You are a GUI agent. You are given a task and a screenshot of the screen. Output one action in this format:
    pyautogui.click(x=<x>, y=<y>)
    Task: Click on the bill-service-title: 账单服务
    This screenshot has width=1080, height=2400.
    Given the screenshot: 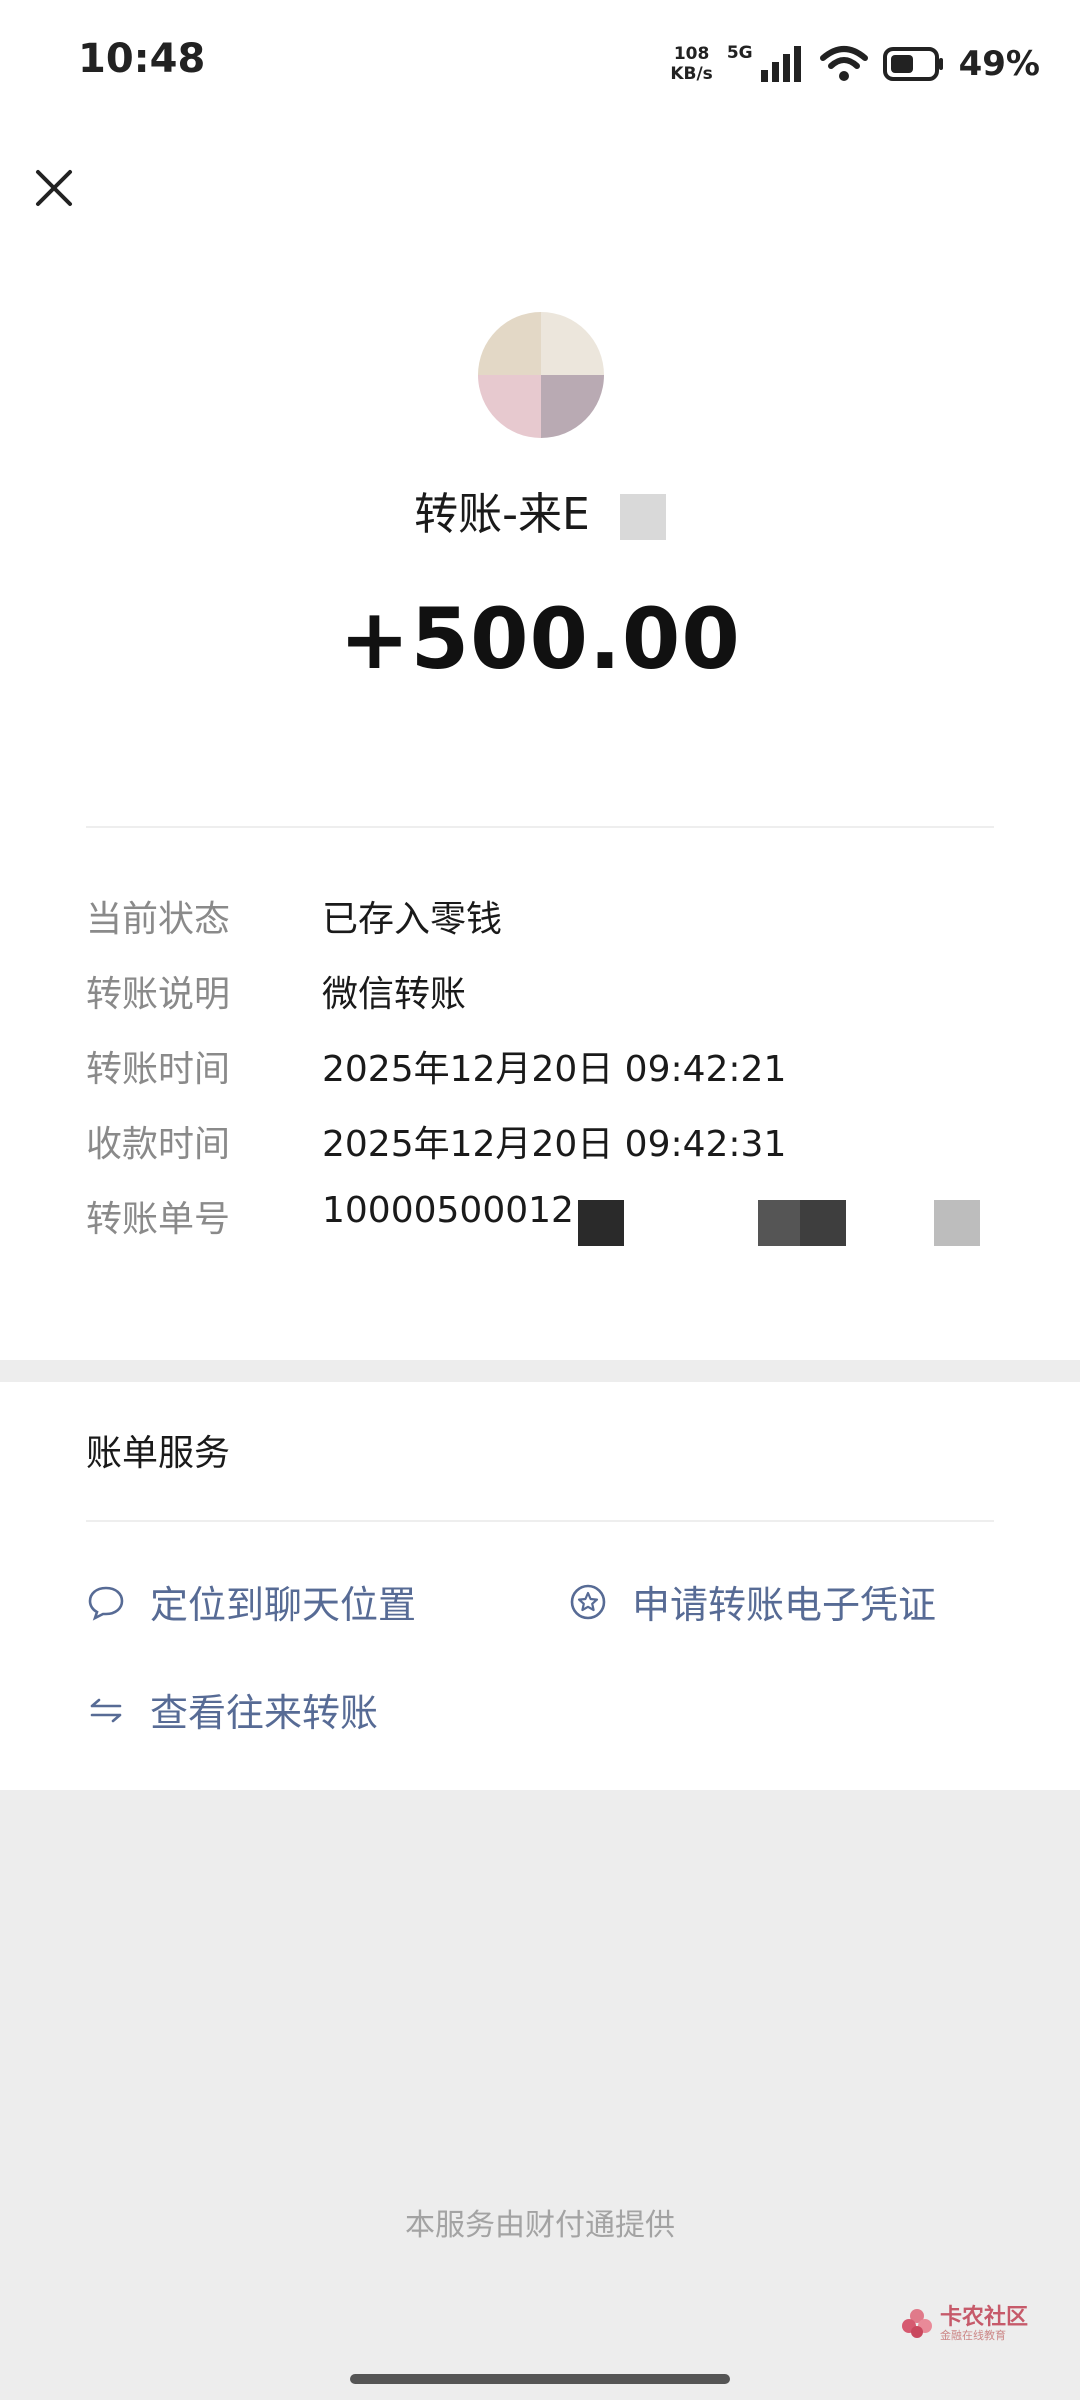 What is the action you would take?
    pyautogui.click(x=158, y=1453)
    